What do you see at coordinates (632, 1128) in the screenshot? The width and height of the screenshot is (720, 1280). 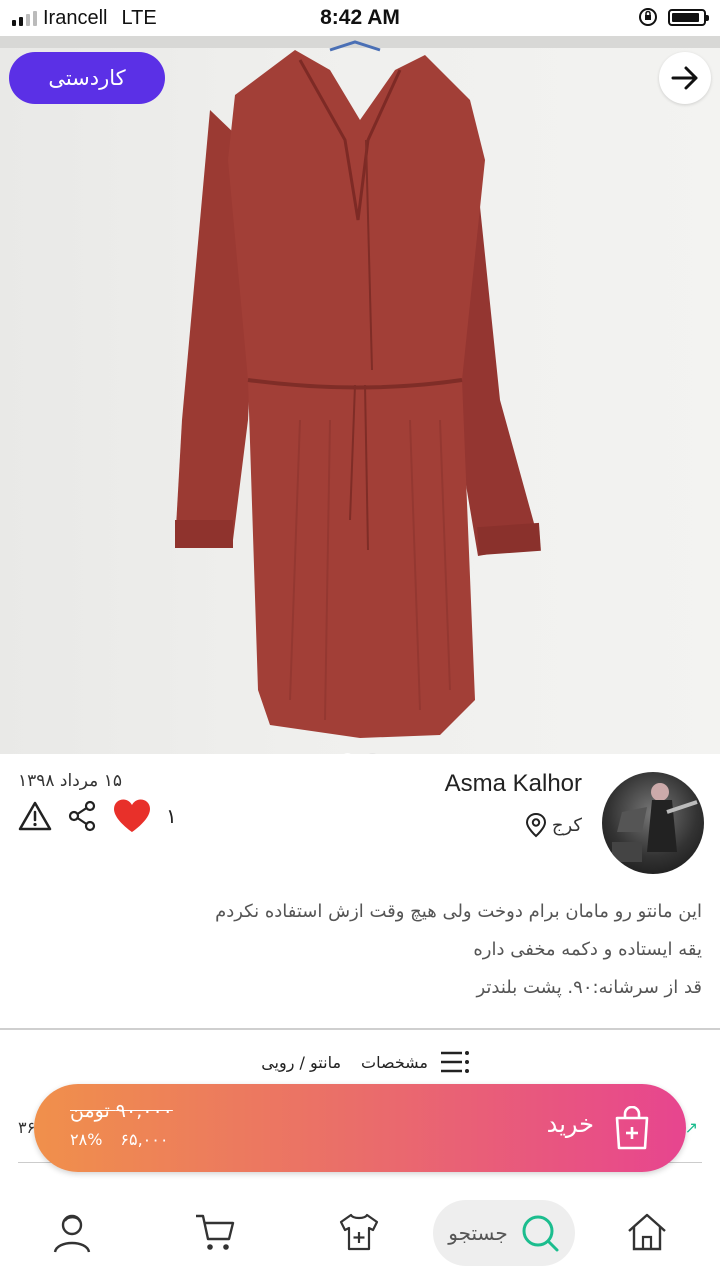 I see `shopping-bag-icon` at bounding box center [632, 1128].